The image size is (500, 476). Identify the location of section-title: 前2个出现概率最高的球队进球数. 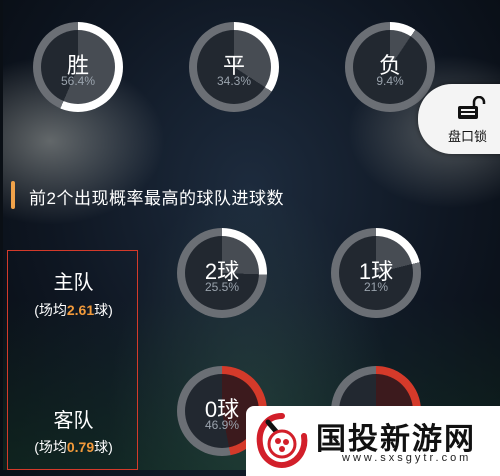
(156, 198).